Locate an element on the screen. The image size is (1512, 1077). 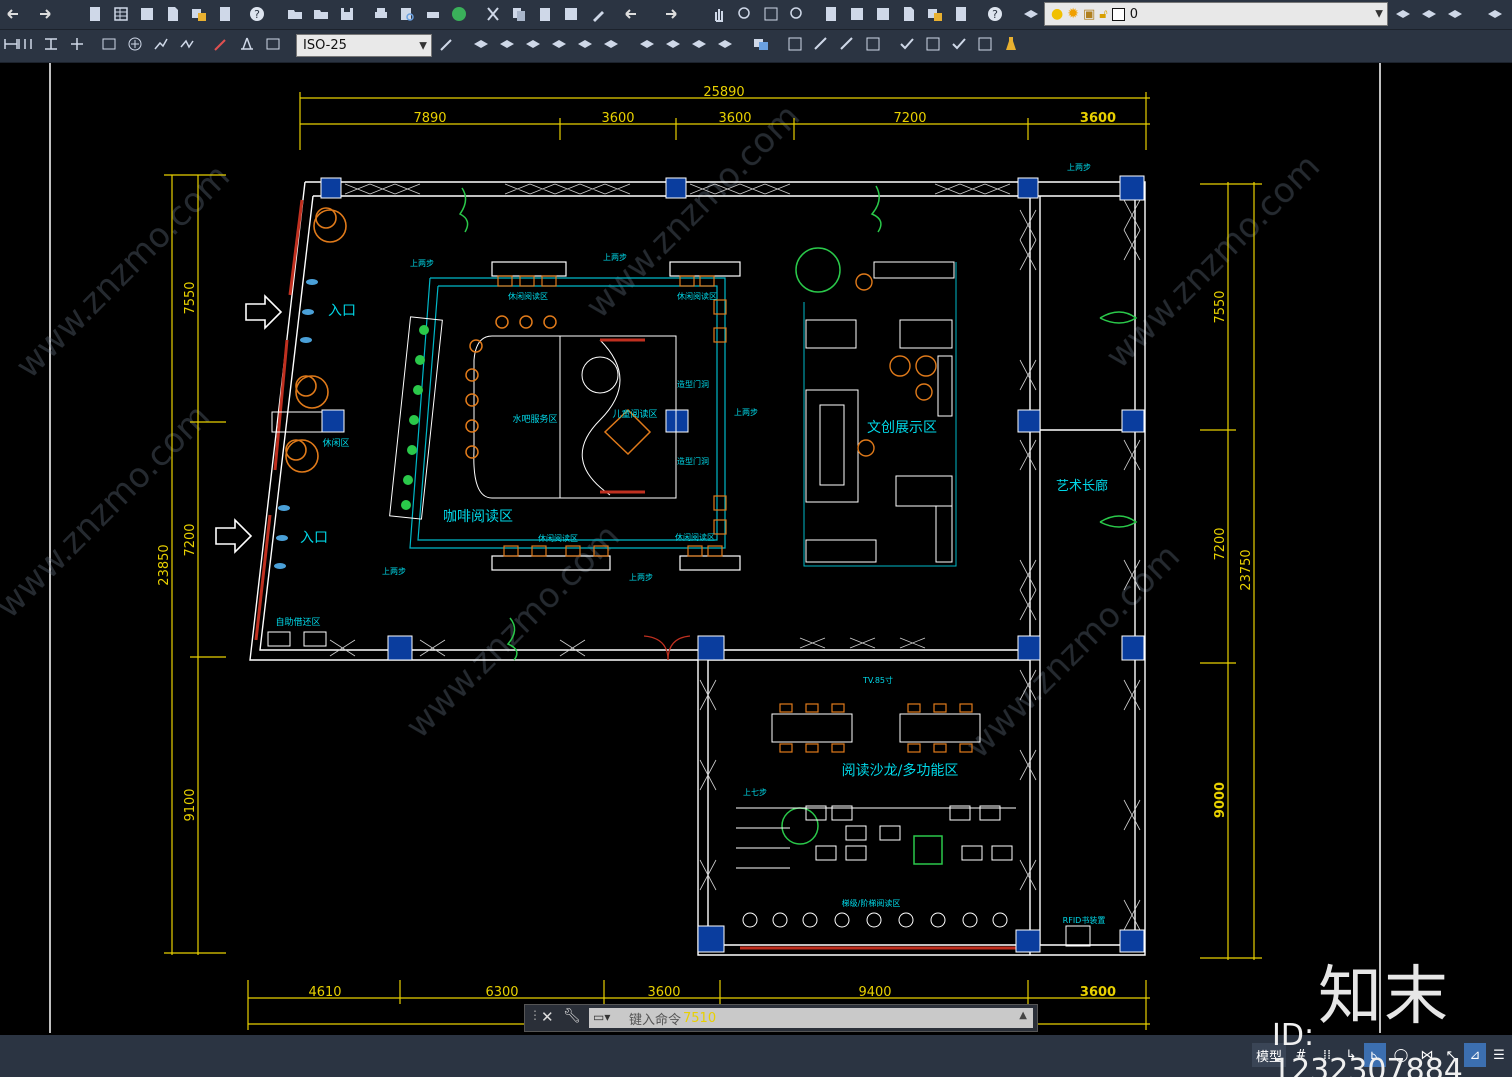
layer-tool7-icon is located at coordinates (647, 44).